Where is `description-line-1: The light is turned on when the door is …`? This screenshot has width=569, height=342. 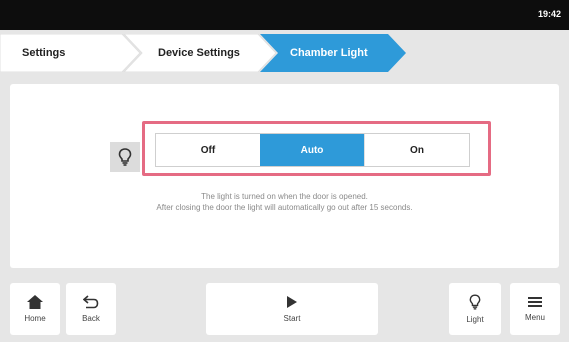
description-line-1: The light is turned on when the door is … is located at coordinates (284, 196).